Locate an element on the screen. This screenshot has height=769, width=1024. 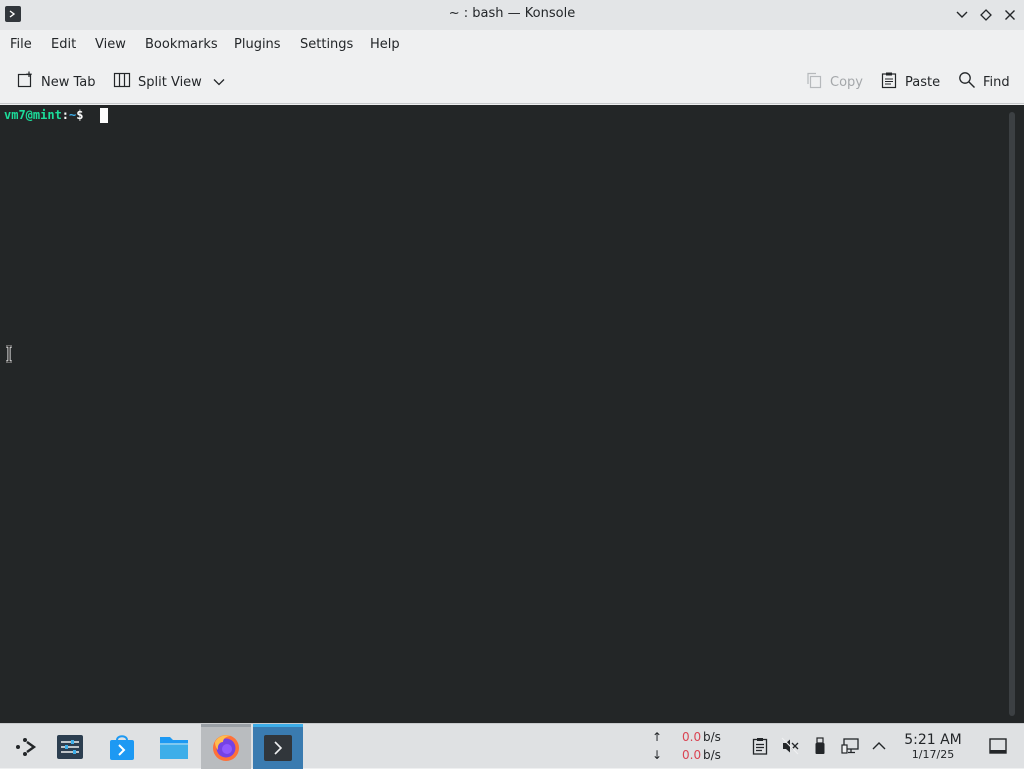
window-title: ~ : bash — Konsole is located at coordinates (512, 13).